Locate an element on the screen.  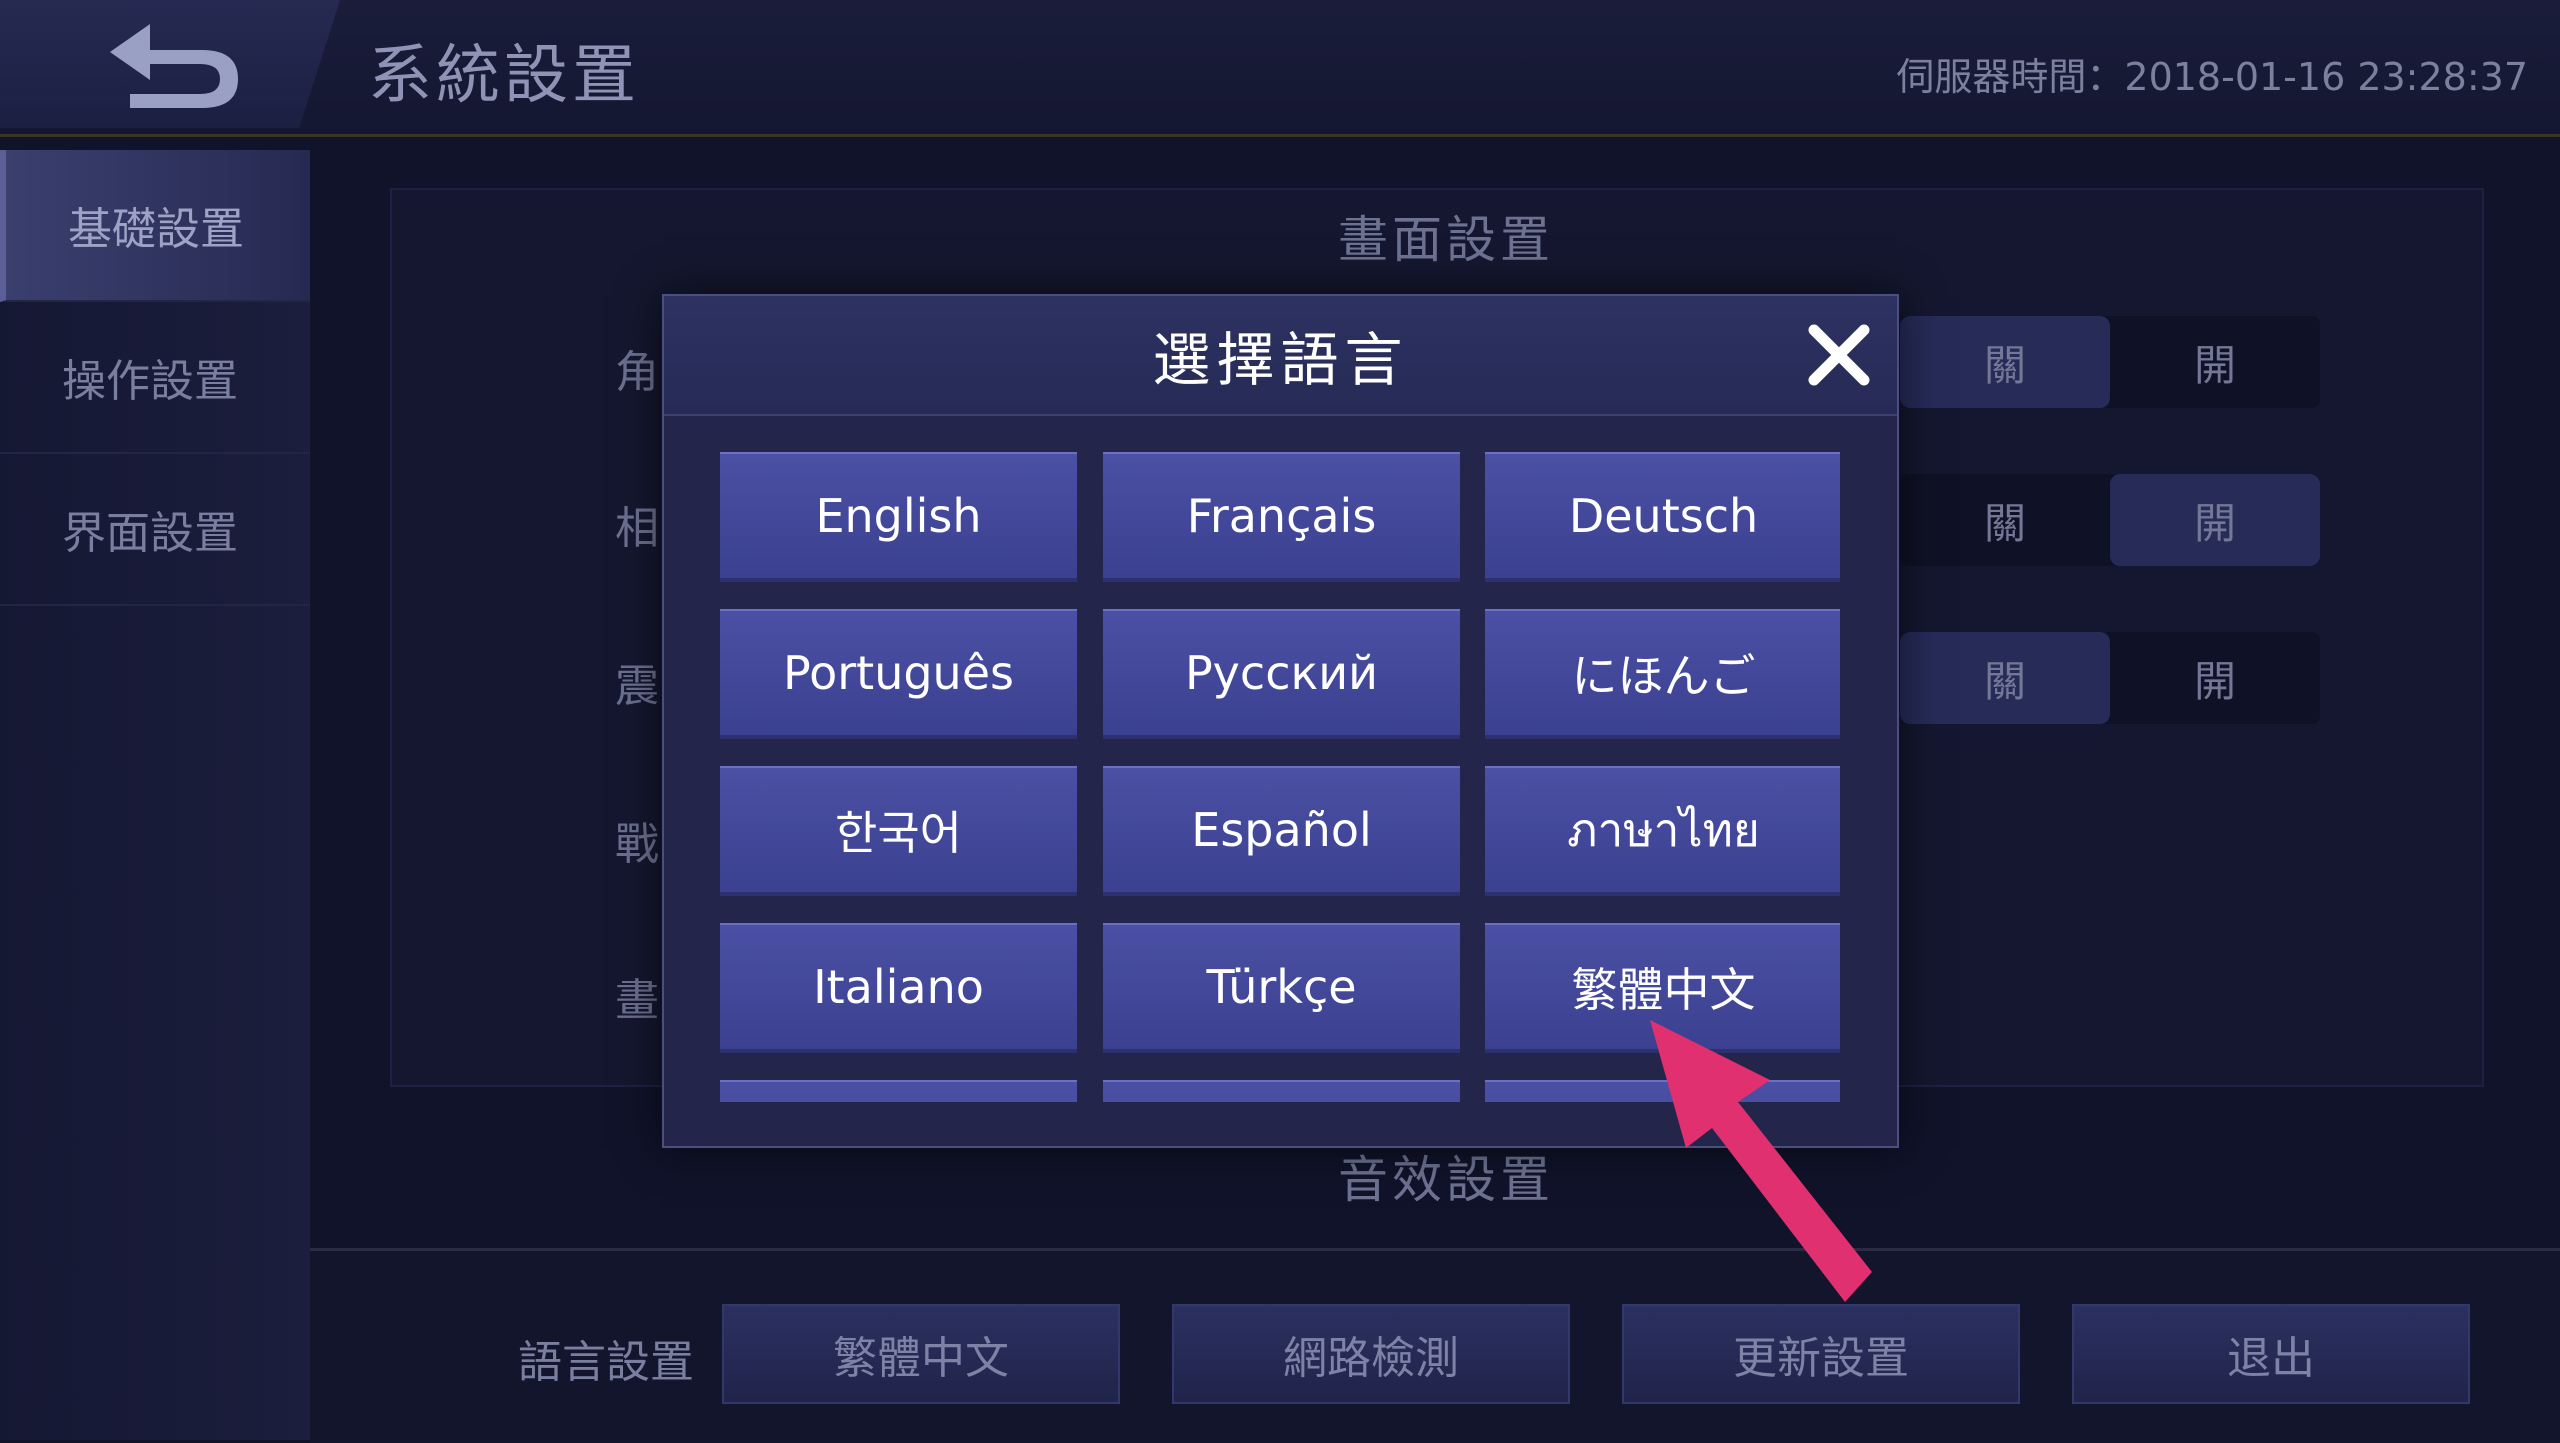
pointer-arrow-icon is located at coordinates (1761, 1161).